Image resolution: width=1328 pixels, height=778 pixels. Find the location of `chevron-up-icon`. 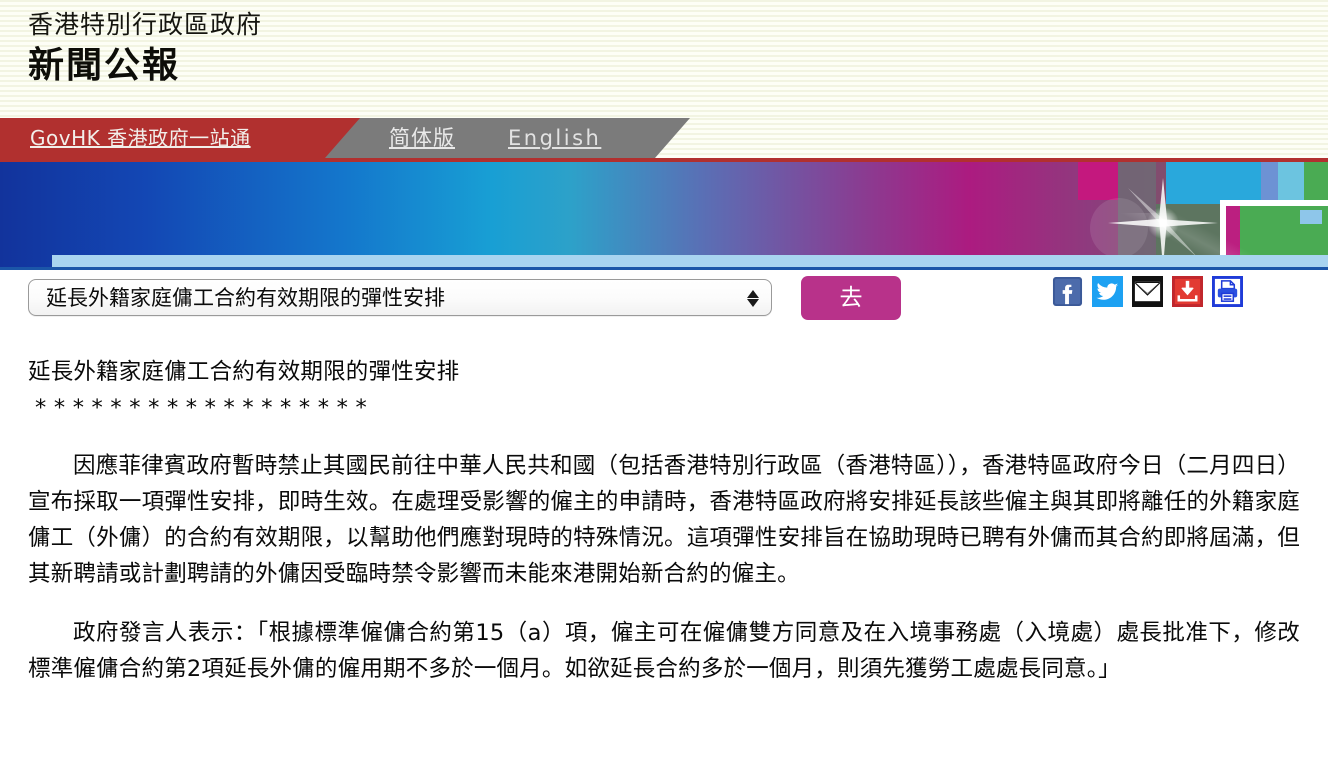

chevron-up-icon is located at coordinates (753, 294).